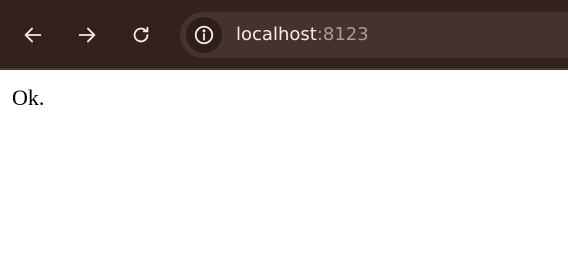  I want to click on page-body-text: Ok., so click(28, 97).